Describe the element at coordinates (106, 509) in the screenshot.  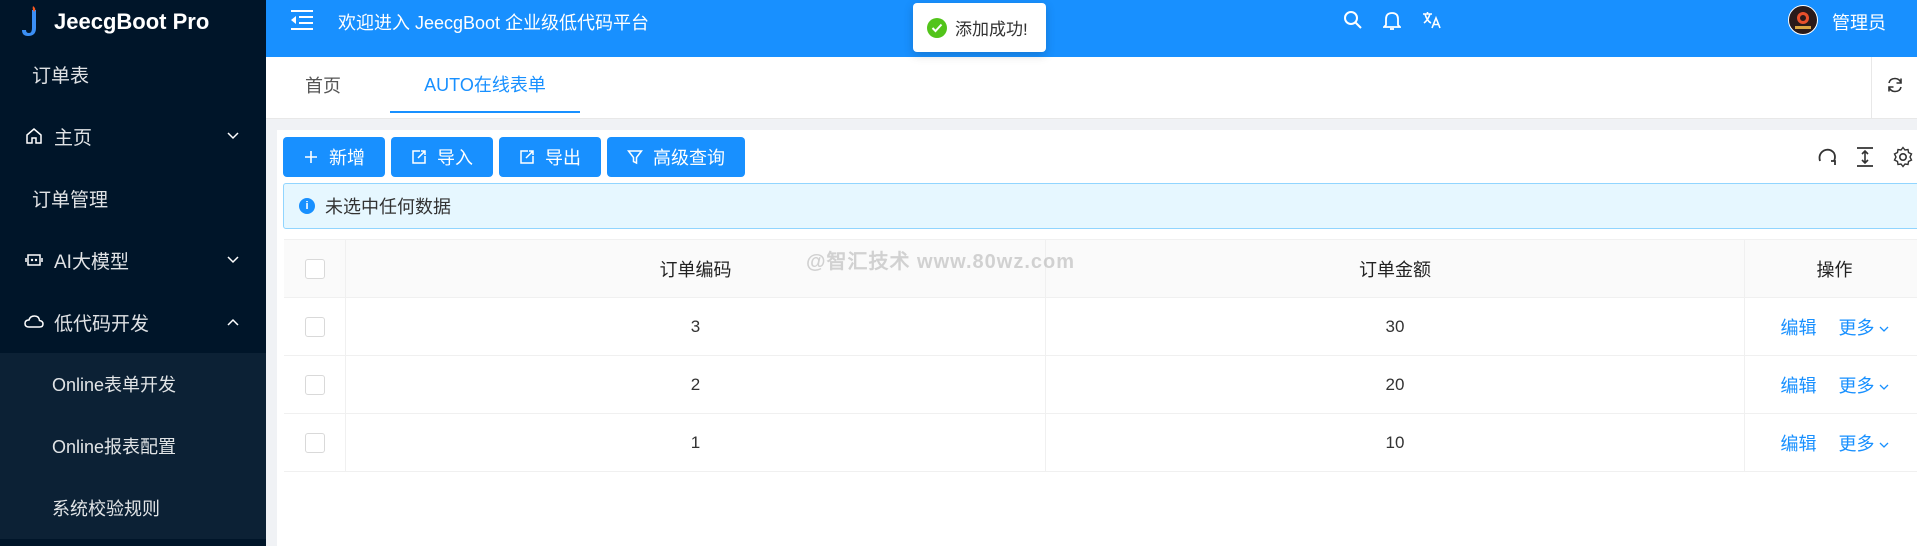
I see `sidebar-item-label: 系统校验规则` at that location.